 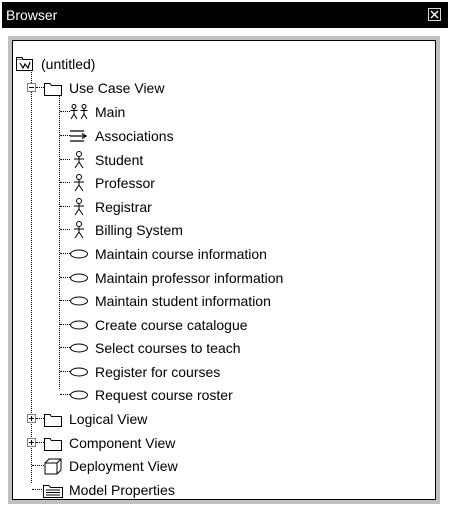 I want to click on tree-node-label: Create course catalogue, so click(x=171, y=325).